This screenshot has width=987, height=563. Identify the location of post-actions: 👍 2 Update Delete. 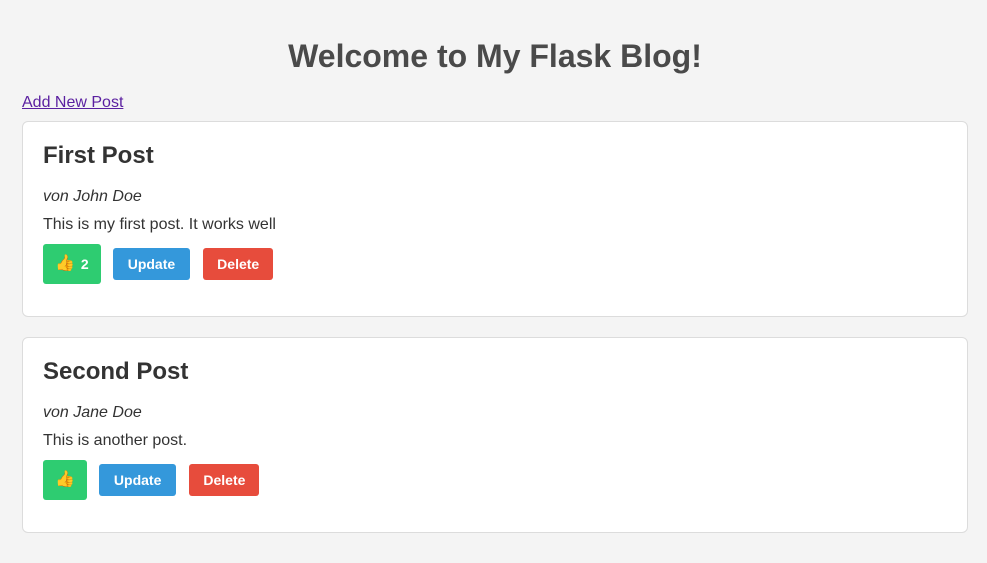
(495, 264).